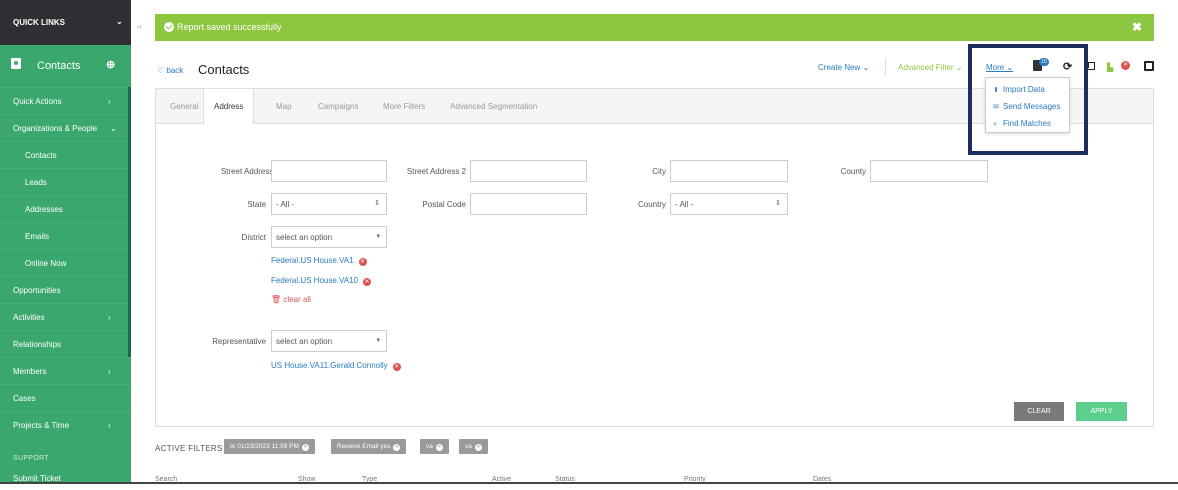 This screenshot has height=490, width=1178. I want to click on district-label: District, so click(253, 237).